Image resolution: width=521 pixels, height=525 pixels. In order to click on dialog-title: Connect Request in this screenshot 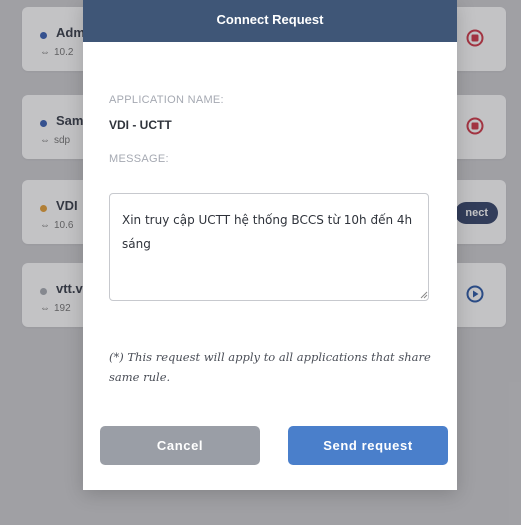, I will do `click(270, 21)`.